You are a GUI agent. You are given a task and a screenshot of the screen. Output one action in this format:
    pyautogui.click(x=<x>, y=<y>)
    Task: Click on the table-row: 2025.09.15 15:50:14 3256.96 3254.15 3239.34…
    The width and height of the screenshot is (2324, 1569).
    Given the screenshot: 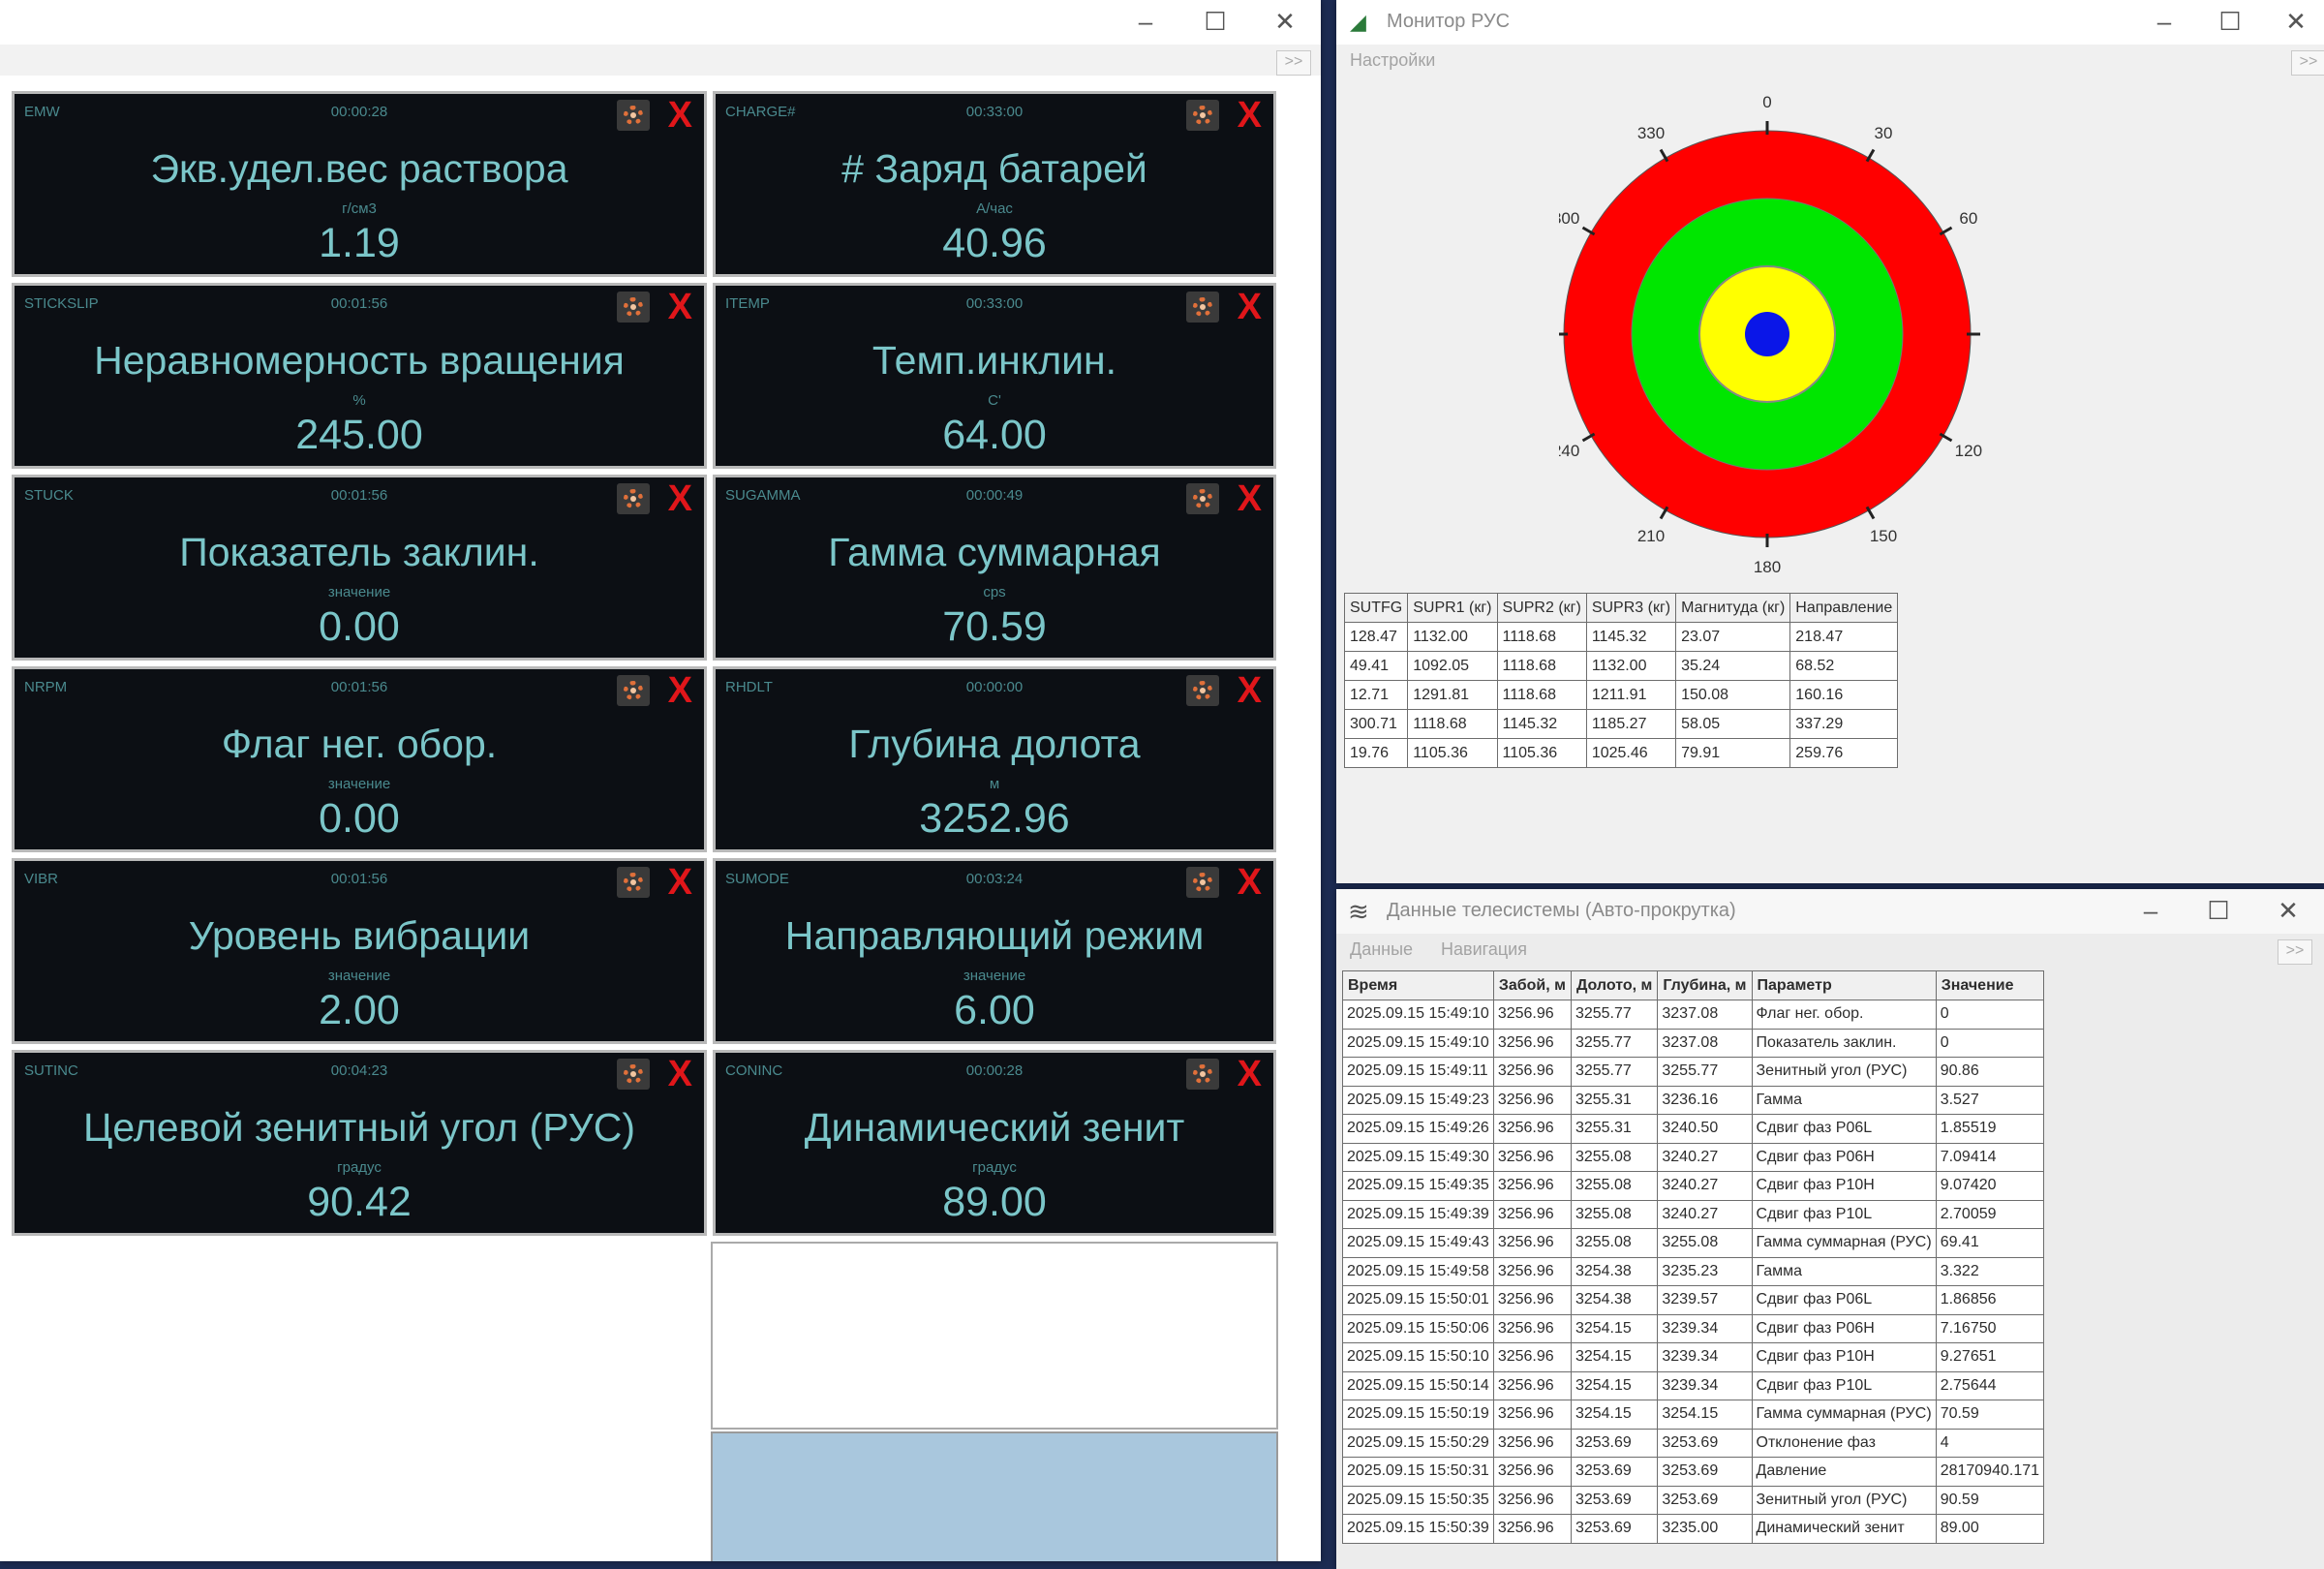 What is the action you would take?
    pyautogui.click(x=1694, y=1385)
    